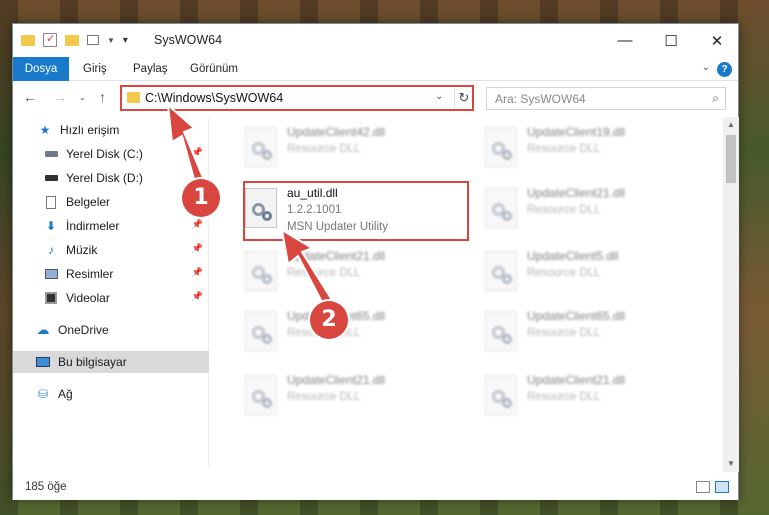 The width and height of the screenshot is (769, 515). Describe the element at coordinates (111, 40) in the screenshot. I see `chevron-down-icon: ▼` at that location.